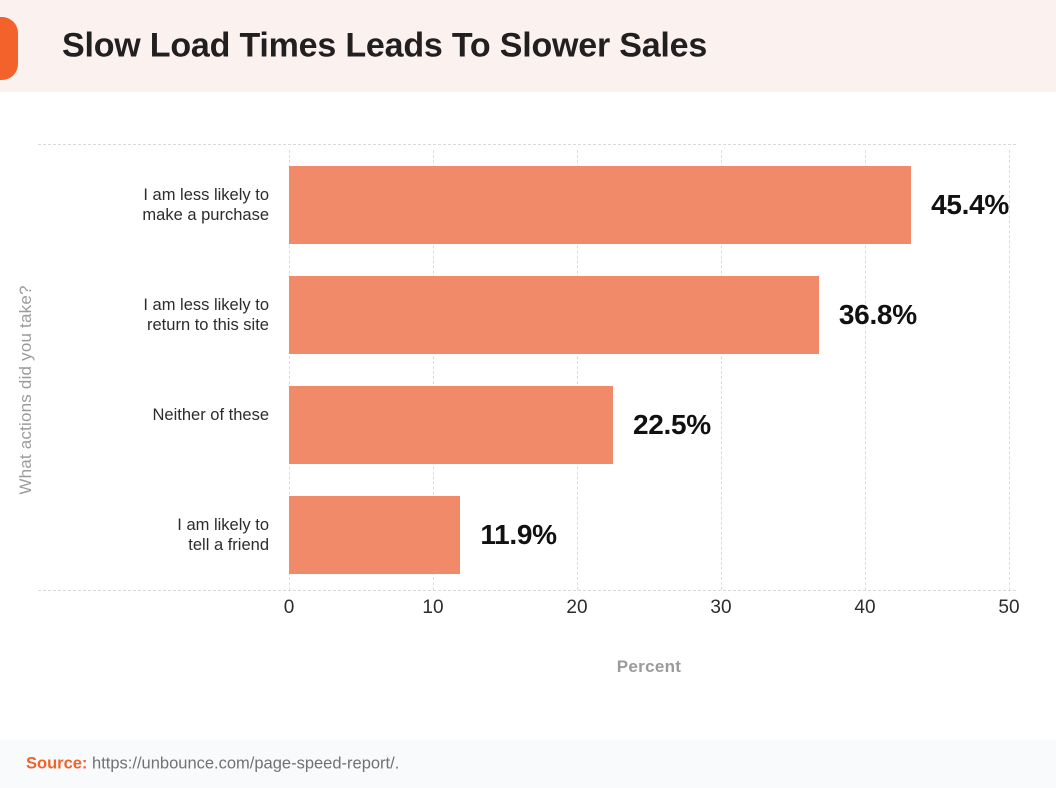  What do you see at coordinates (970, 204) in the screenshot?
I see `bar-value-label: 45.4%` at bounding box center [970, 204].